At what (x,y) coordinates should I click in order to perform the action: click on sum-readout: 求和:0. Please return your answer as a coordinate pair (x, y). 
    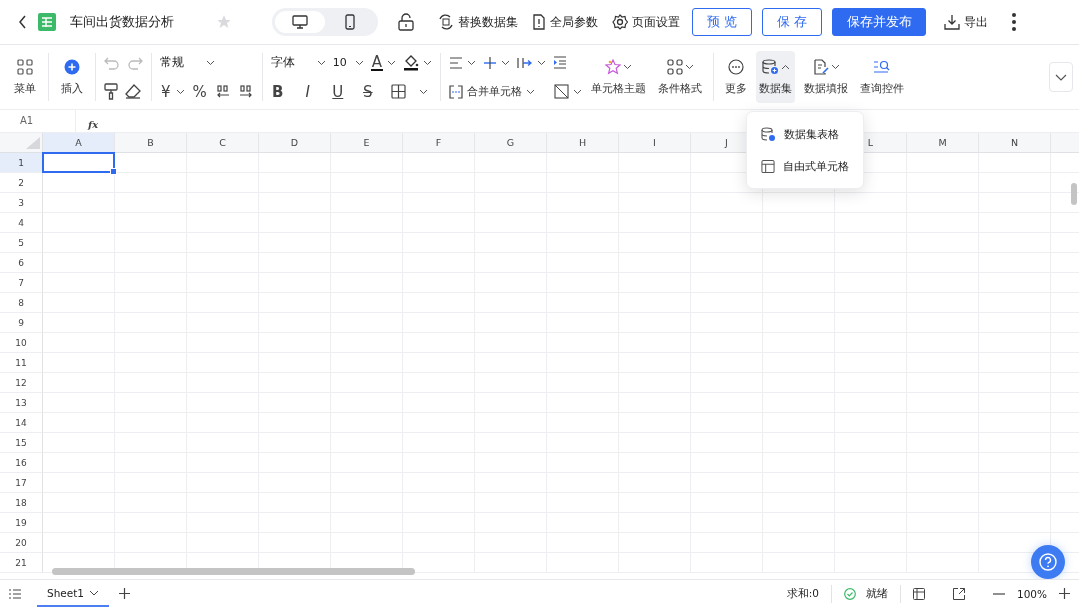
    Looking at the image, I should click on (802, 593).